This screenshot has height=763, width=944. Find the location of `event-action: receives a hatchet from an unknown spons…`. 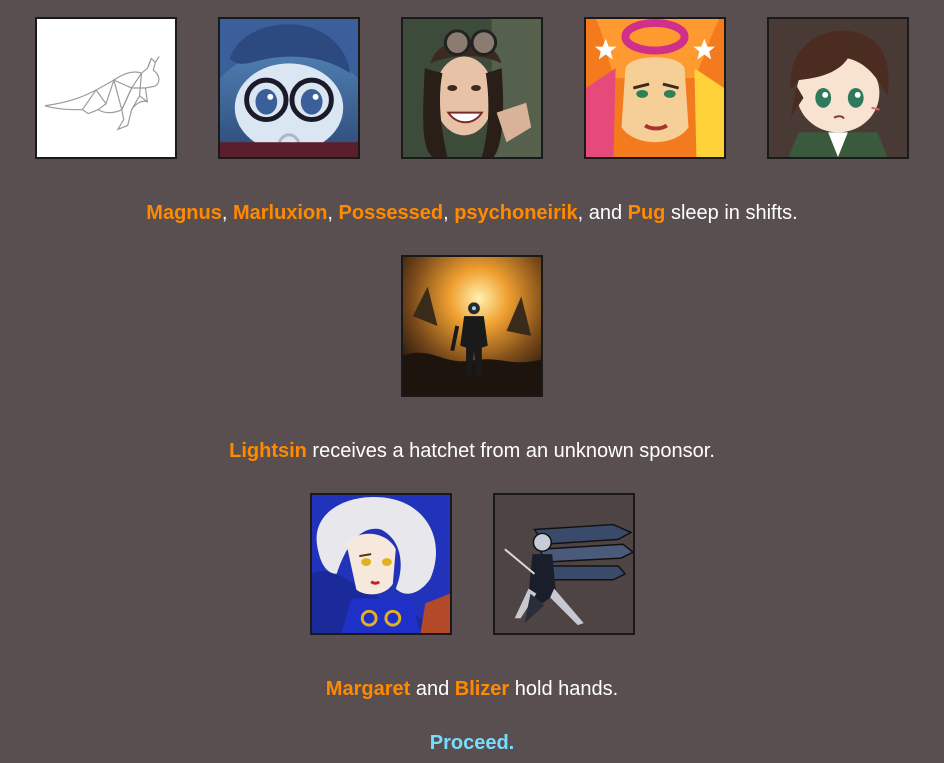

event-action: receives a hatchet from an unknown spons… is located at coordinates (510, 451).